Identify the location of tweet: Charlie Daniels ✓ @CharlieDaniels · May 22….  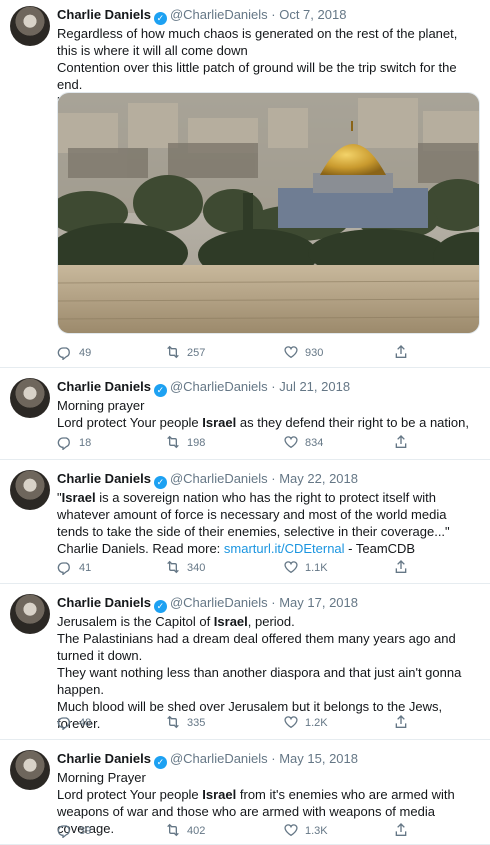
(245, 522).